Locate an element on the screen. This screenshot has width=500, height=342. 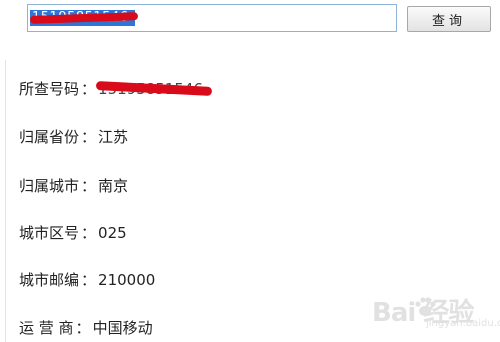
result-value-area-code: 025 is located at coordinates (112, 233).